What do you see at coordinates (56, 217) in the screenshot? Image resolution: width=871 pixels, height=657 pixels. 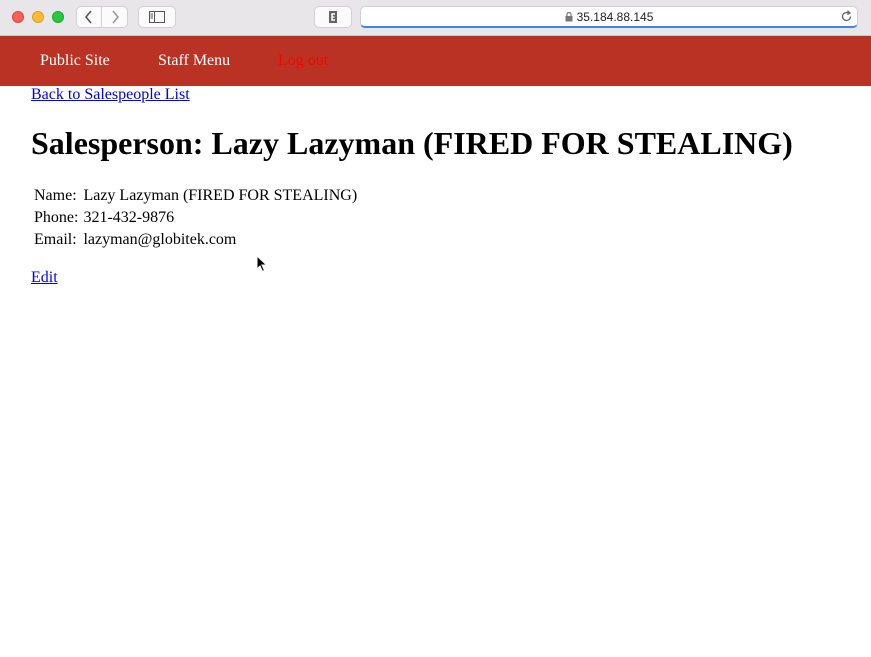 I see `phone-label: Phone:` at bounding box center [56, 217].